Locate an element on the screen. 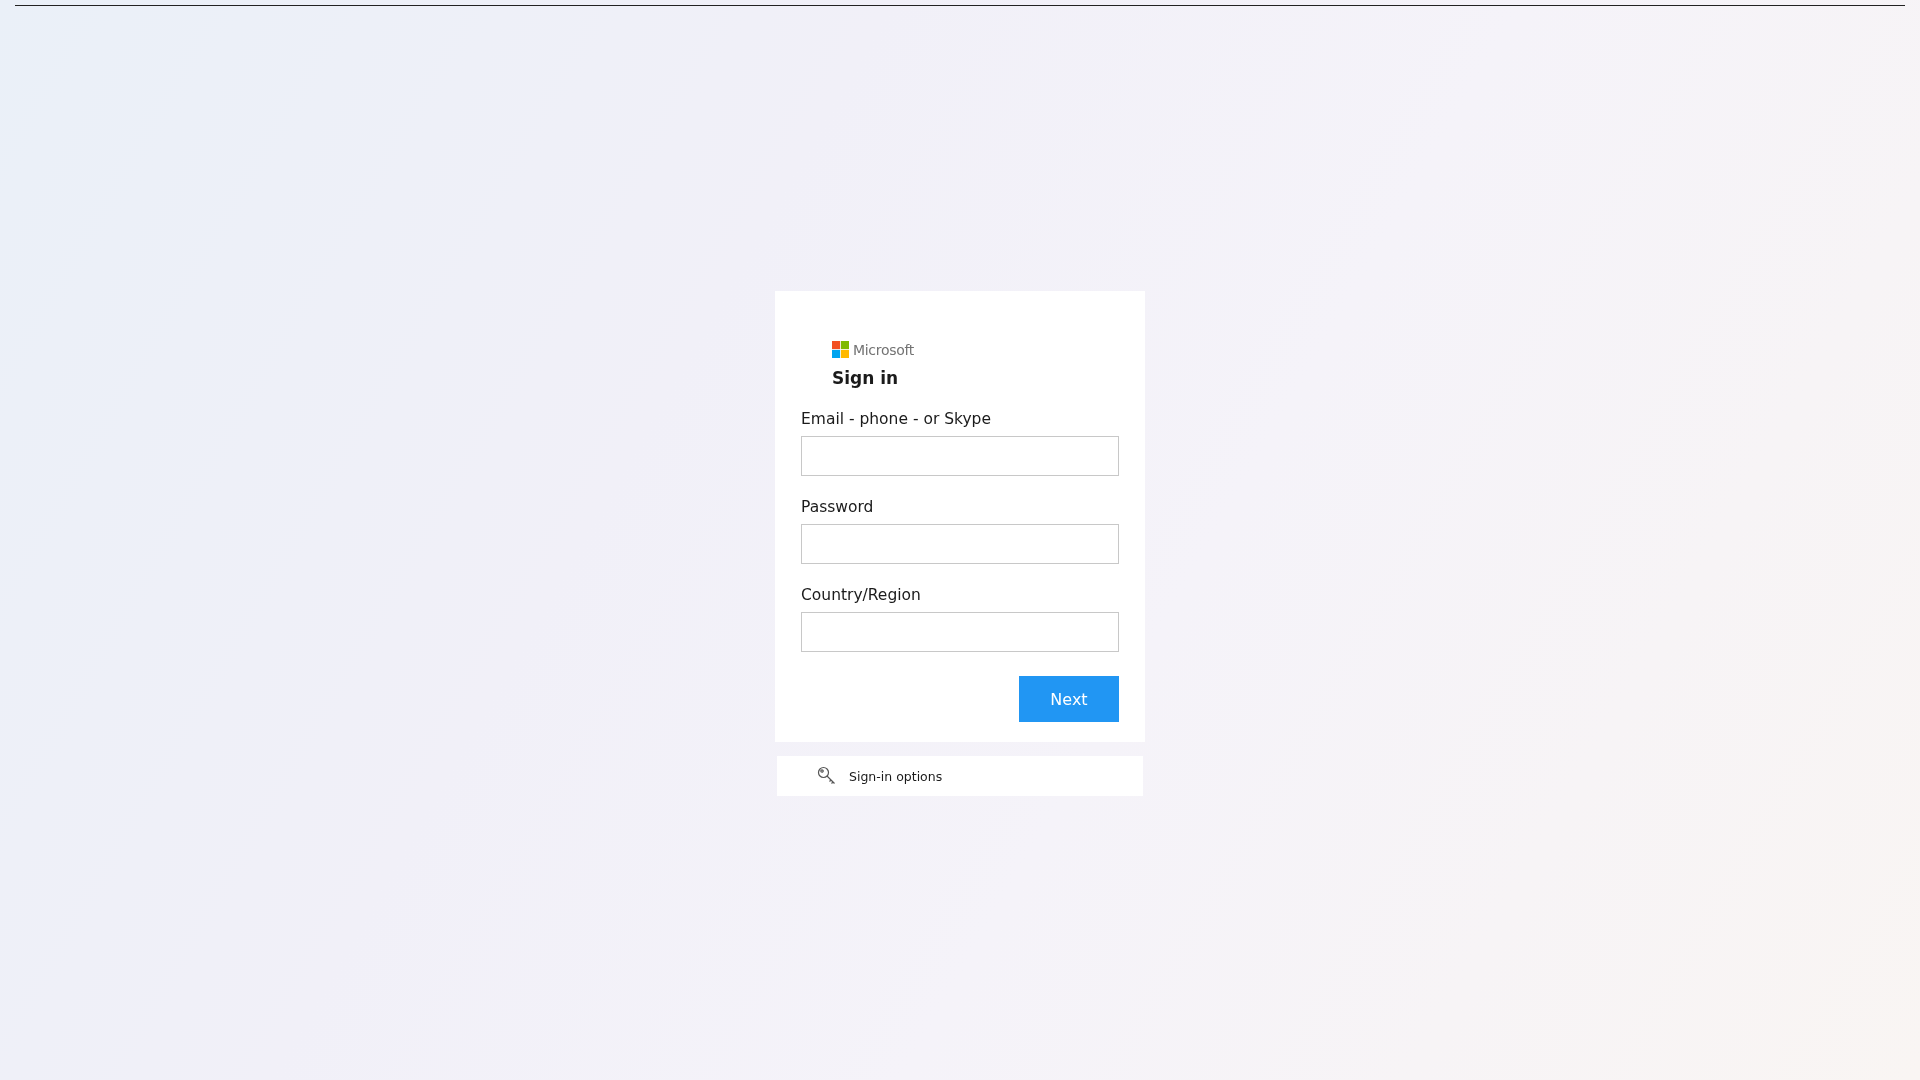 The height and width of the screenshot is (1080, 1920). page-title: Sign in is located at coordinates (866, 378).